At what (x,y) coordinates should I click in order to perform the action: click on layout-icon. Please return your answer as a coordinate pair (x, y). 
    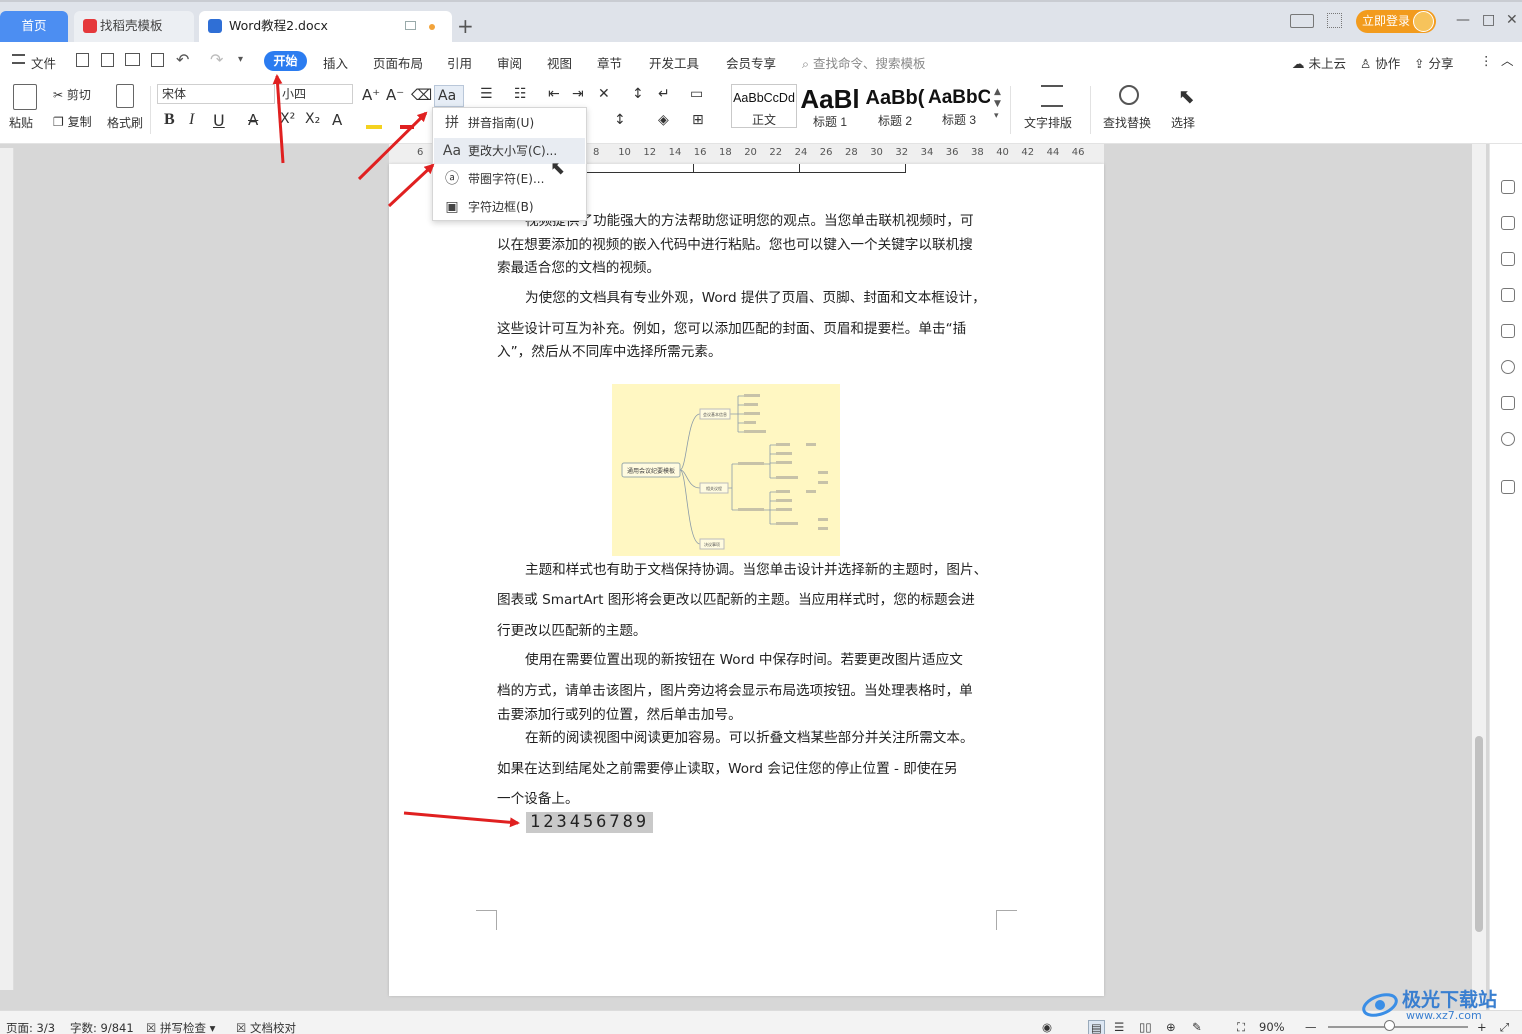
    Looking at the image, I should click on (1302, 21).